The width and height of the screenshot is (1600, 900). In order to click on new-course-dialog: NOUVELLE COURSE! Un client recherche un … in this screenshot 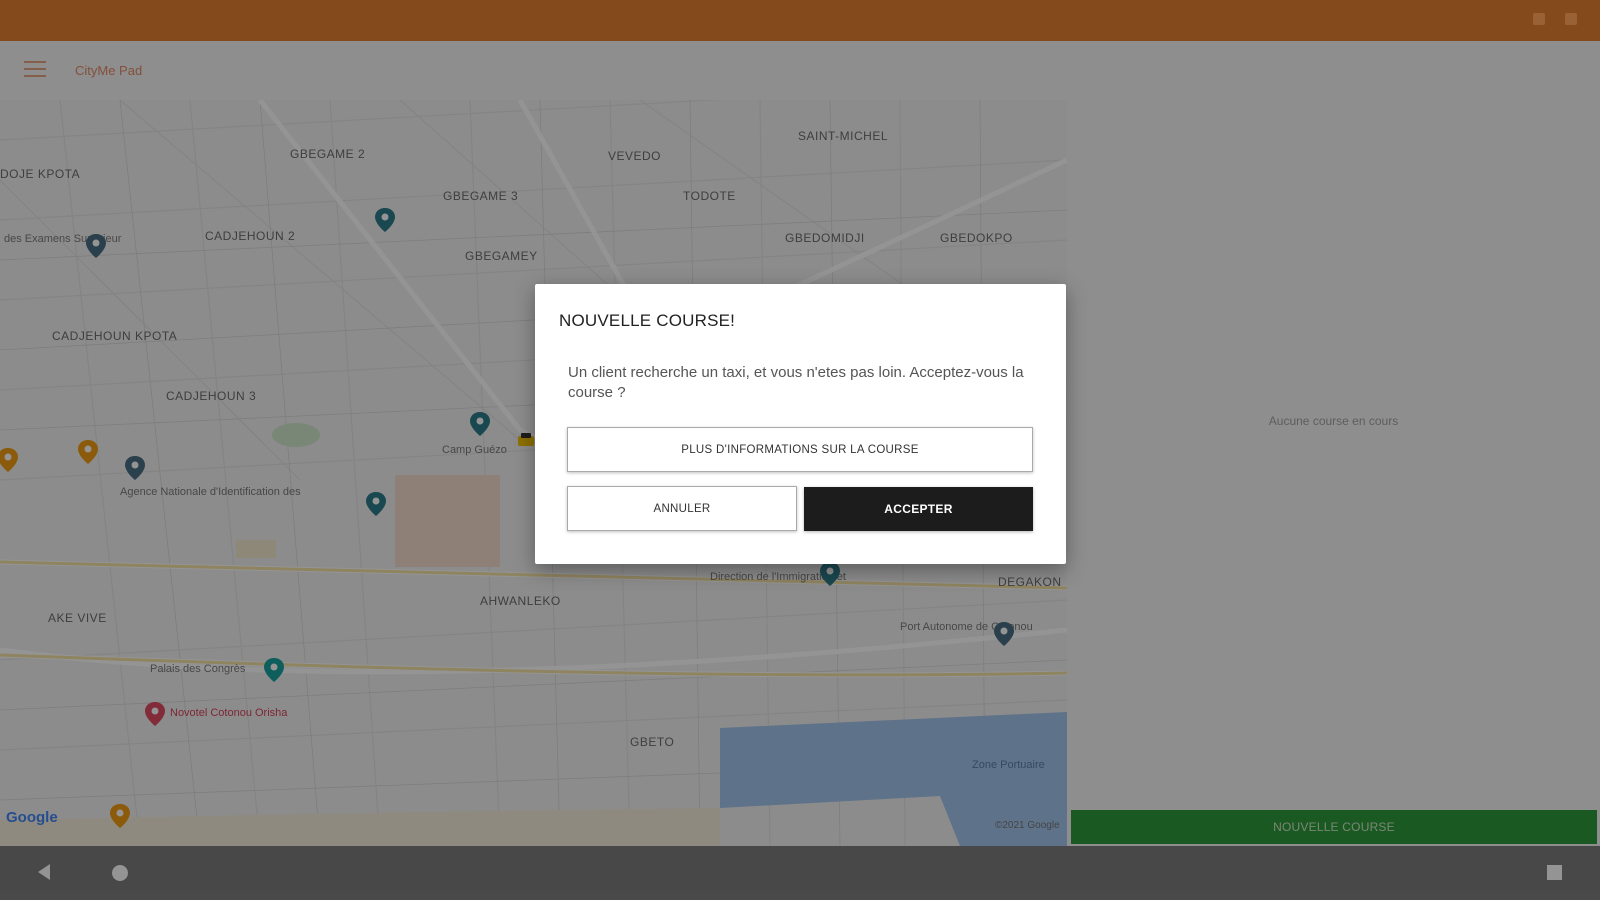, I will do `click(800, 424)`.